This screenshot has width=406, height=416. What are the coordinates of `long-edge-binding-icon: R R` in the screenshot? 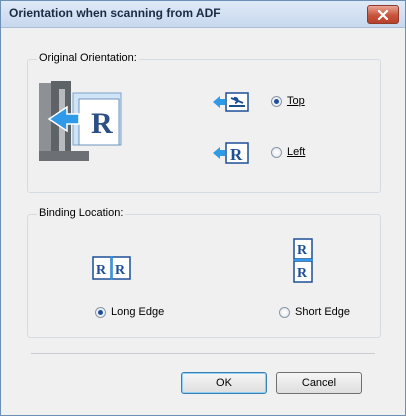 It's located at (111, 268).